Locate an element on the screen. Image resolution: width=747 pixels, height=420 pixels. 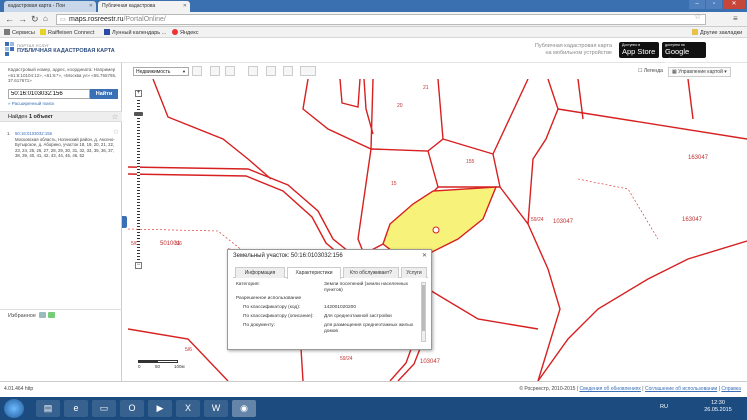
tab-characteristics: Характеристики is located at coordinates (314, 273).